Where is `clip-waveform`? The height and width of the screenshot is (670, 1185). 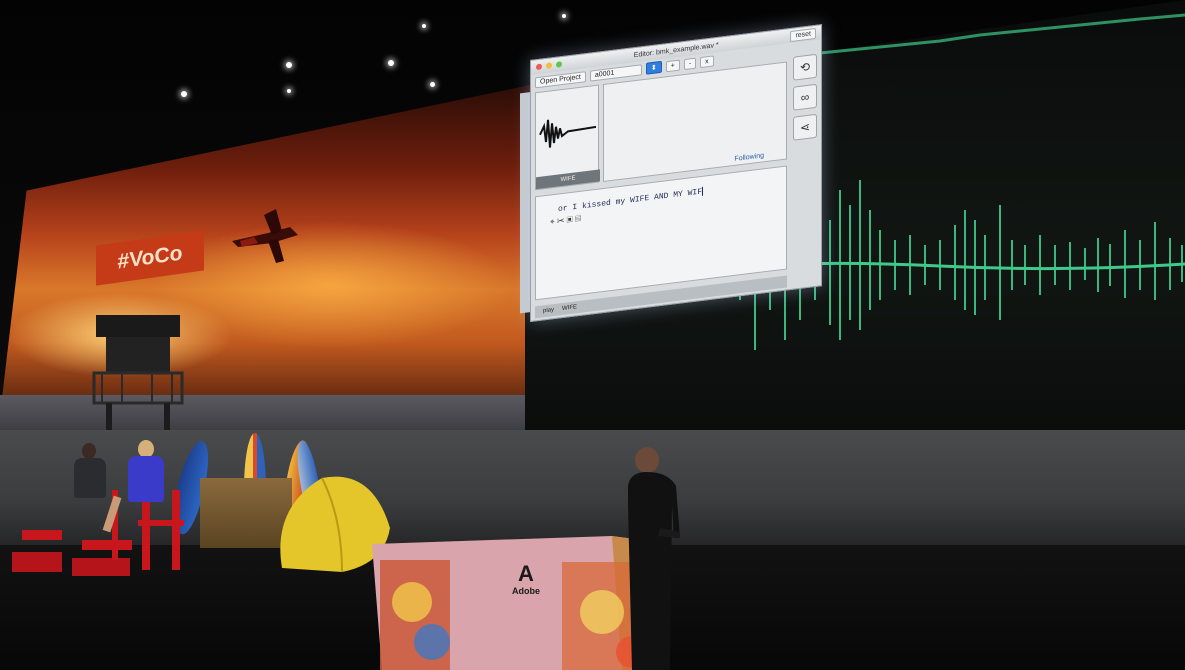 clip-waveform is located at coordinates (568, 133).